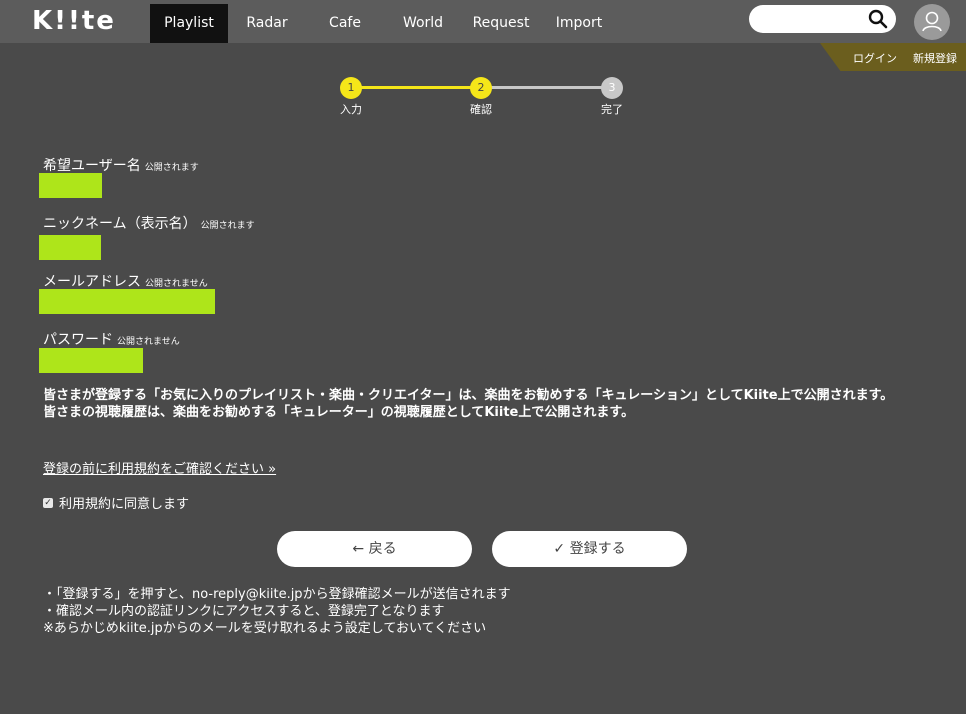 This screenshot has height=714, width=966. I want to click on nickname-label: ニックネーム（表示名） 公開されます, so click(149, 223).